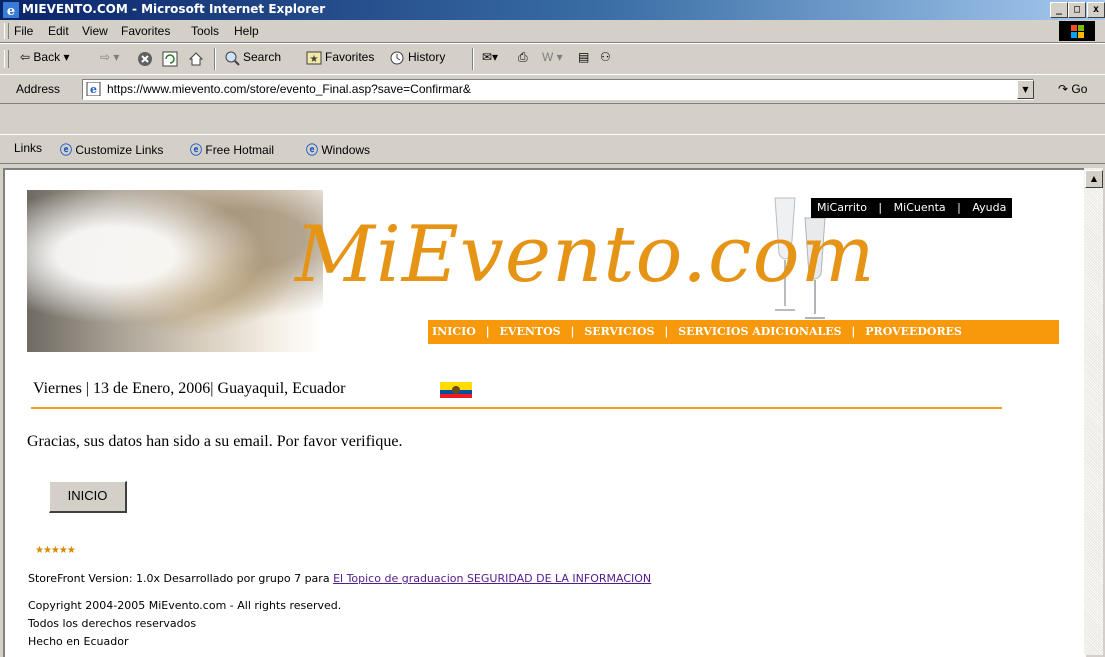 The height and width of the screenshot is (657, 1105). I want to click on search-icon, so click(232, 58).